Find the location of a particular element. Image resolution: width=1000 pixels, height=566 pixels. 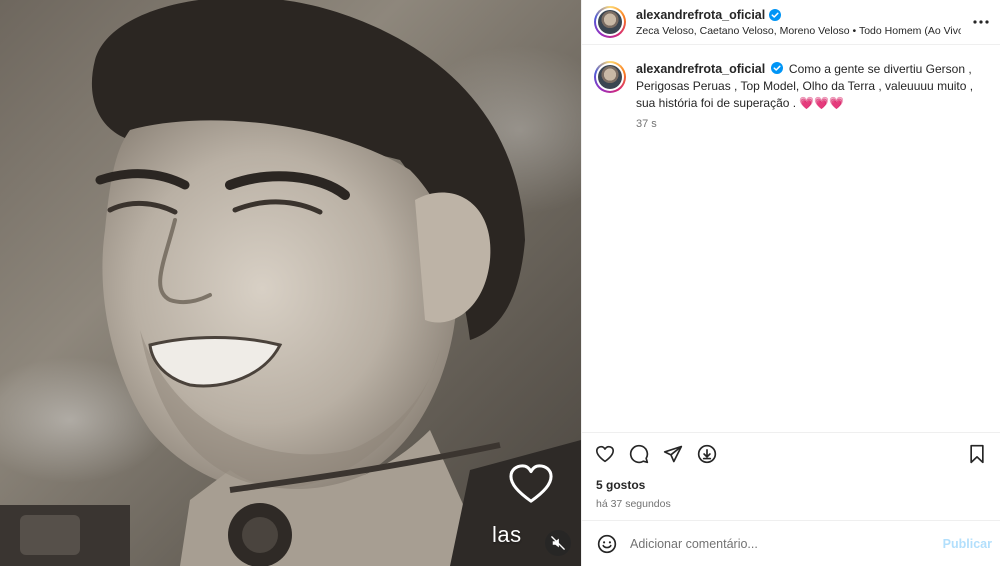

add-comment-bar: Publicar is located at coordinates (791, 543).